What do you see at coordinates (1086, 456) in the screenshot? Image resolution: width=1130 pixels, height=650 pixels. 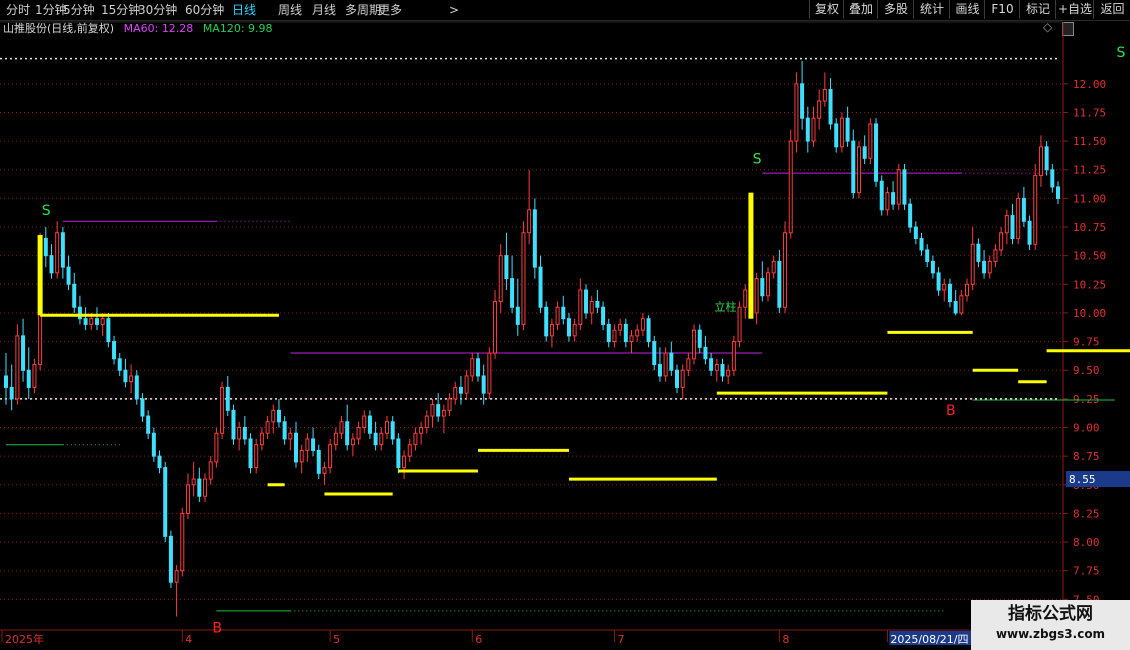 I see `y-tick-label: 8.75` at bounding box center [1086, 456].